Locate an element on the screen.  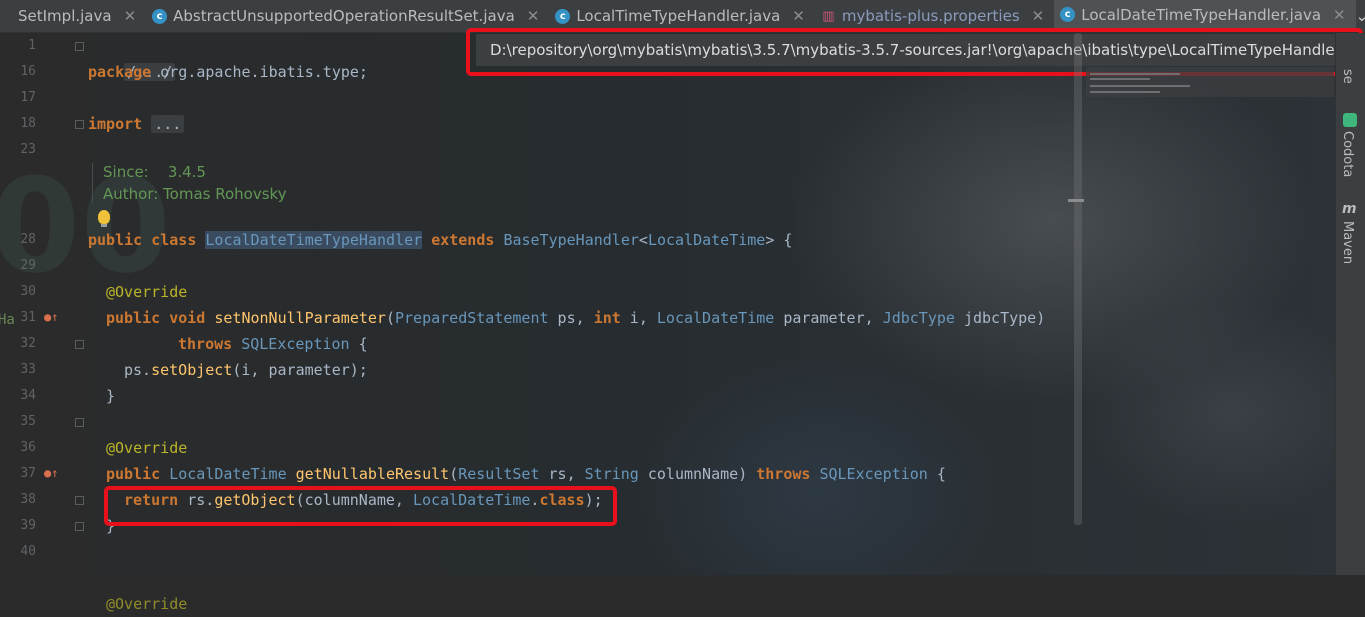
vertical-scrollbar is located at coordinates (1078, 279).